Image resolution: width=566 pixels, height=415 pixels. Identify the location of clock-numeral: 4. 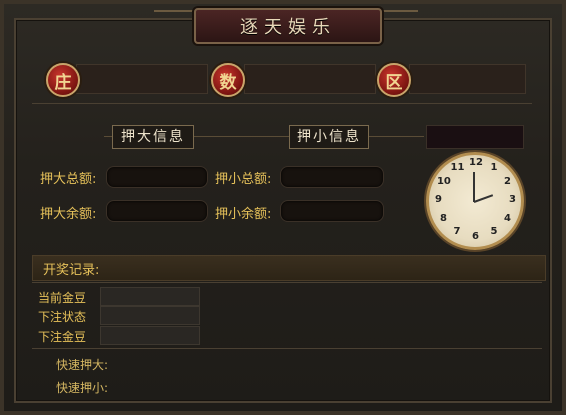
(507, 218).